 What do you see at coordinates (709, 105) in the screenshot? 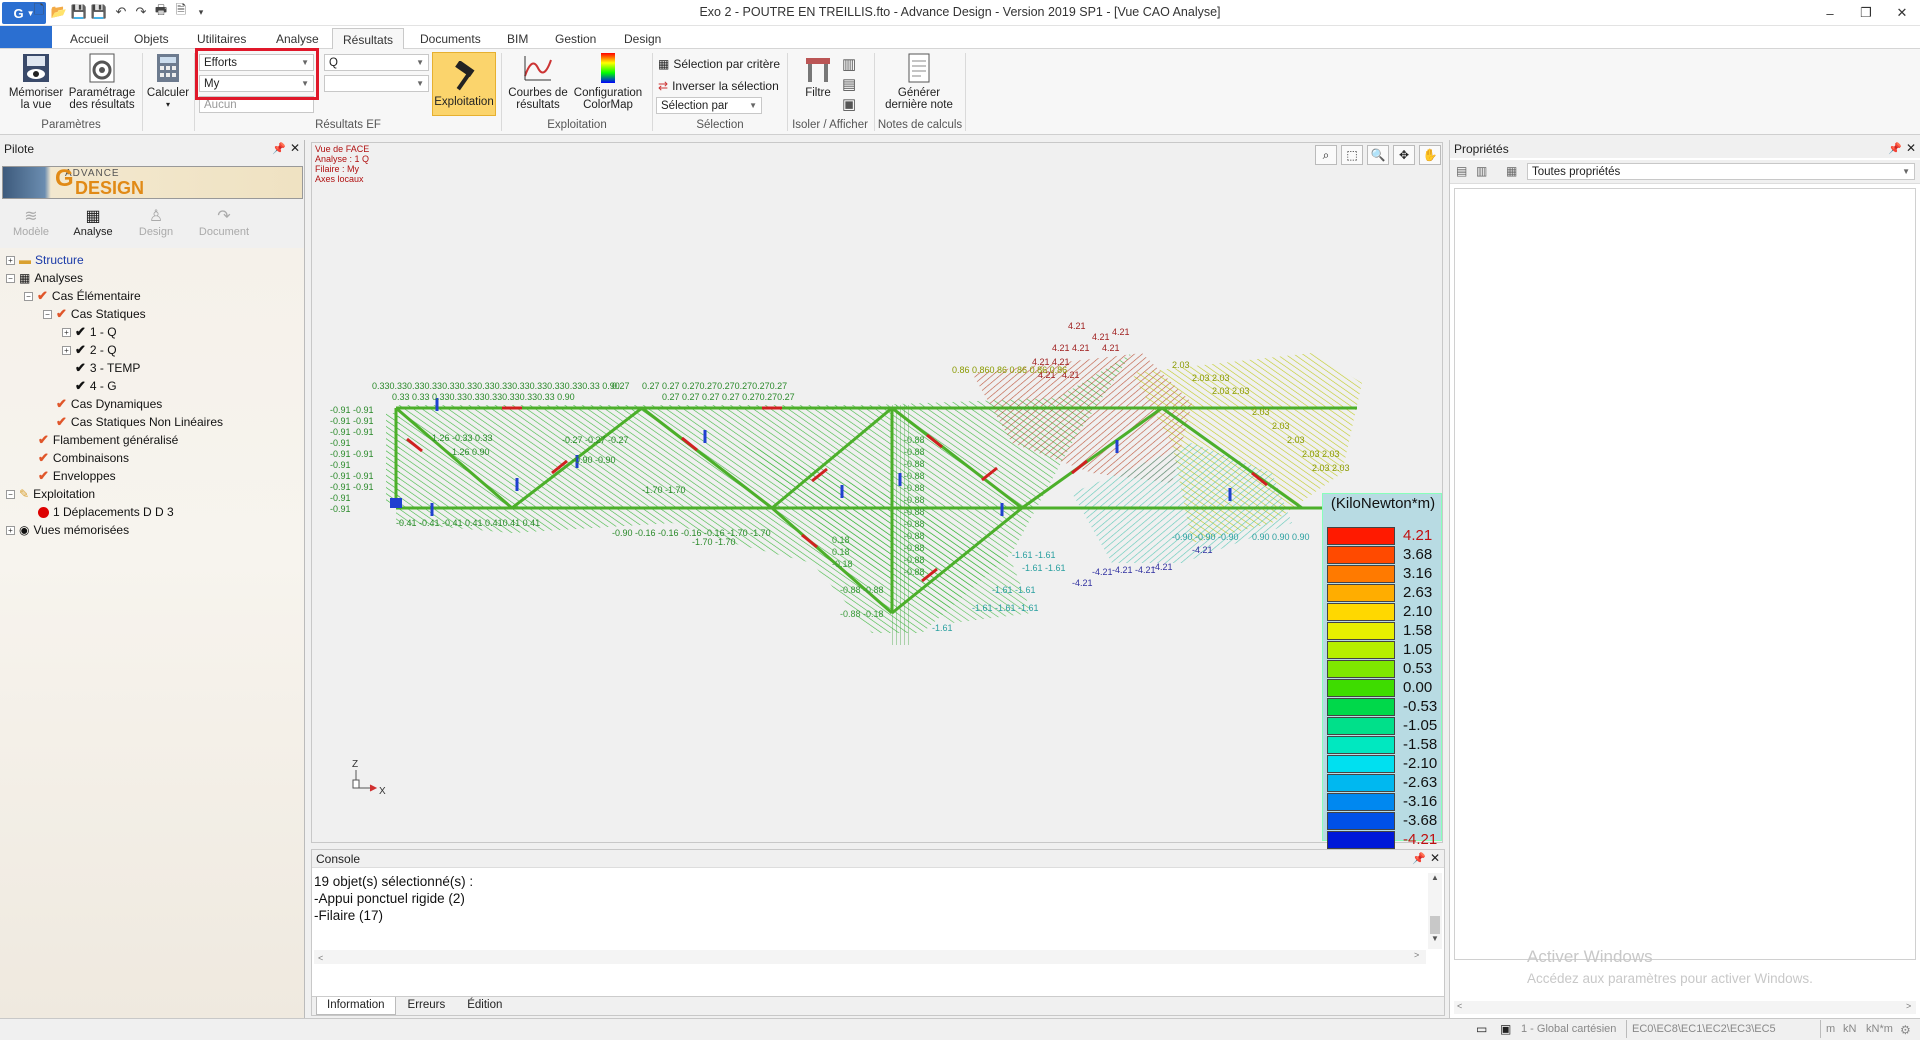
I see `selection-par-select: Sélection par ▼` at bounding box center [709, 105].